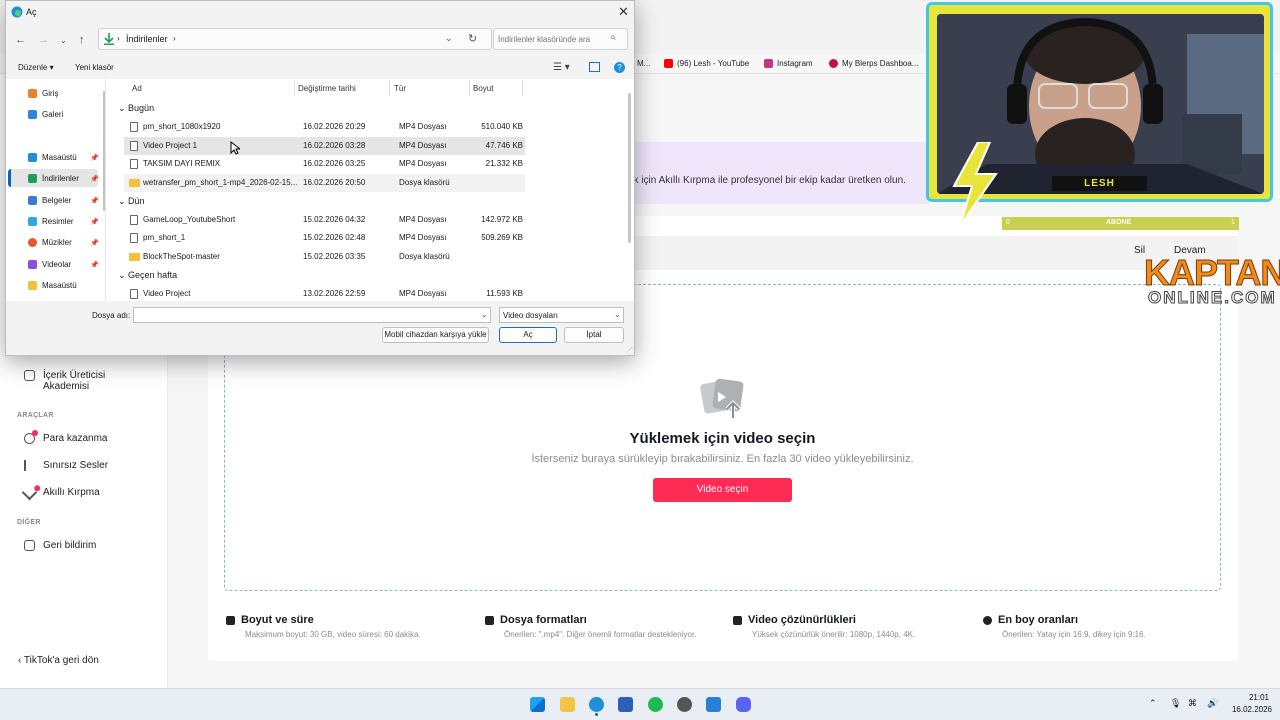 The height and width of the screenshot is (720, 1280). Describe the element at coordinates (20, 40) in the screenshot. I see `back-arrow-icon: ←` at that location.